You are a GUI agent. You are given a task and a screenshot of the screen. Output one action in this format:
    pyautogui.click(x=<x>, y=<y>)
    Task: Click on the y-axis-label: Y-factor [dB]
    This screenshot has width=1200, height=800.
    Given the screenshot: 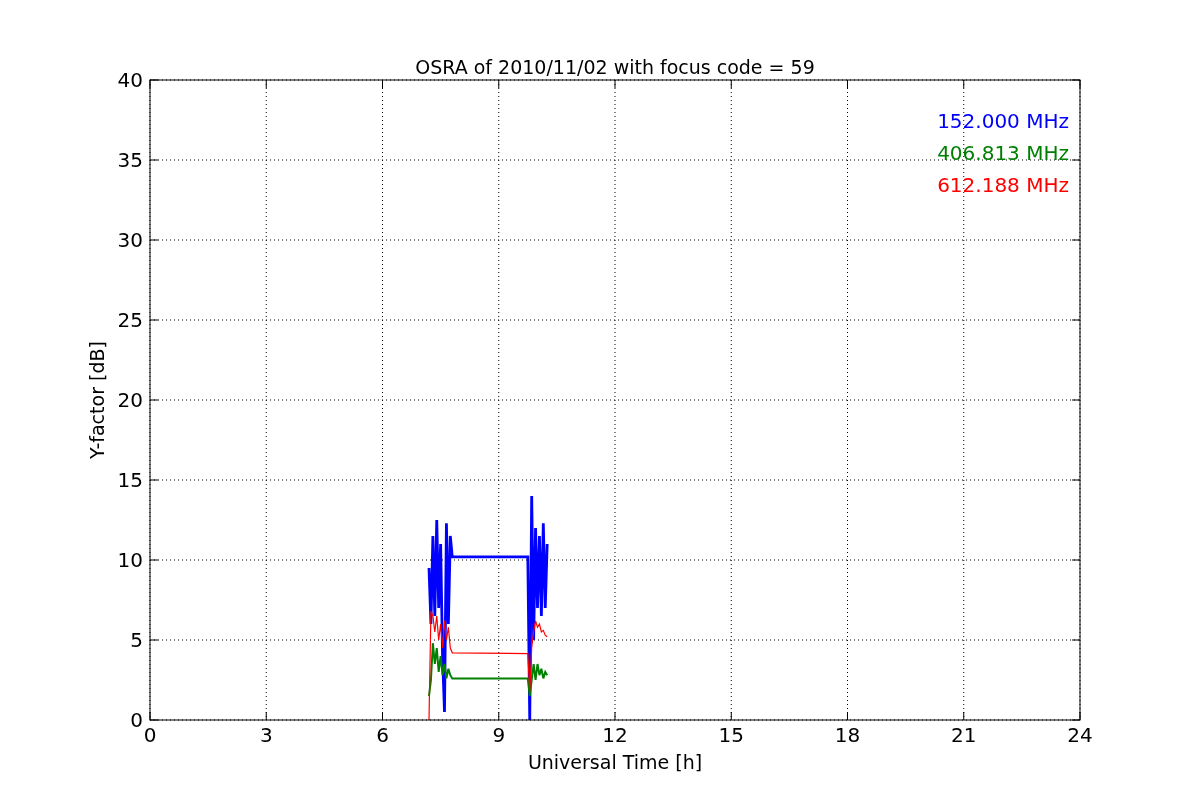 What is the action you would take?
    pyautogui.click(x=97, y=400)
    